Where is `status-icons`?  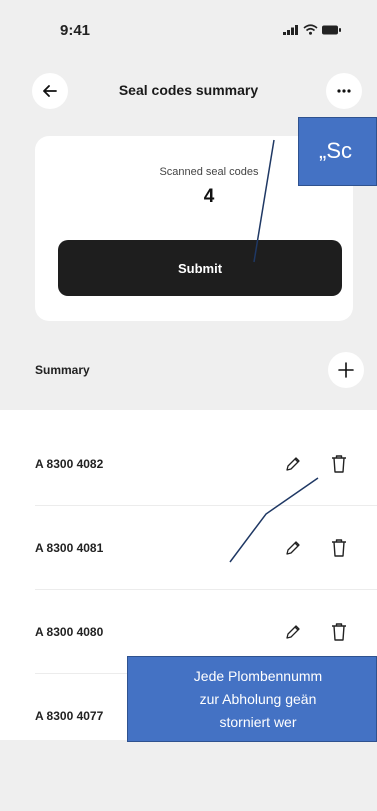 status-icons is located at coordinates (312, 29).